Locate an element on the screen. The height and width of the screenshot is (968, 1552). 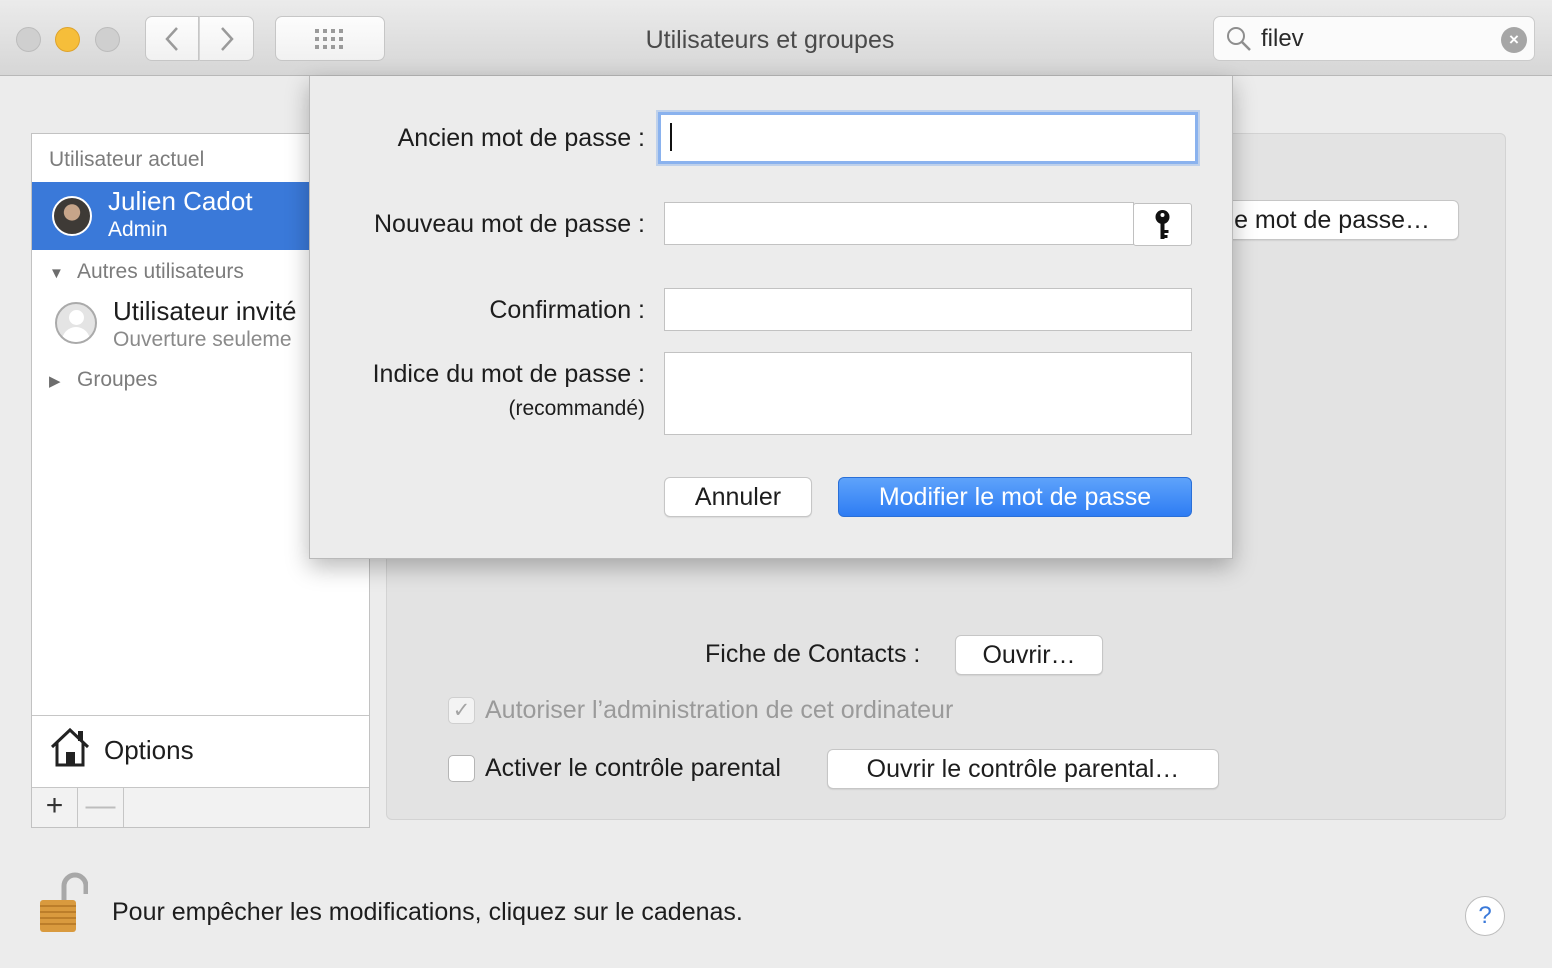
key-icon is located at coordinates (1162, 224).